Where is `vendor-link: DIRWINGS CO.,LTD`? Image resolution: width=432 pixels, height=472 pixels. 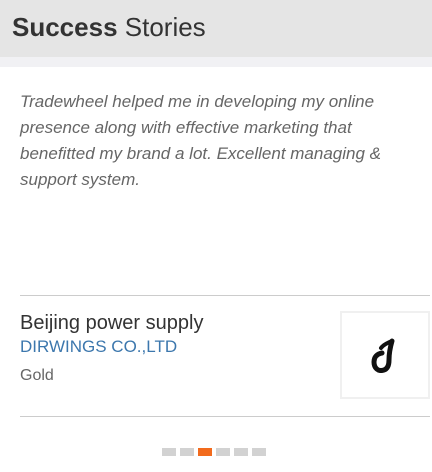 vendor-link: DIRWINGS CO.,LTD is located at coordinates (98, 347).